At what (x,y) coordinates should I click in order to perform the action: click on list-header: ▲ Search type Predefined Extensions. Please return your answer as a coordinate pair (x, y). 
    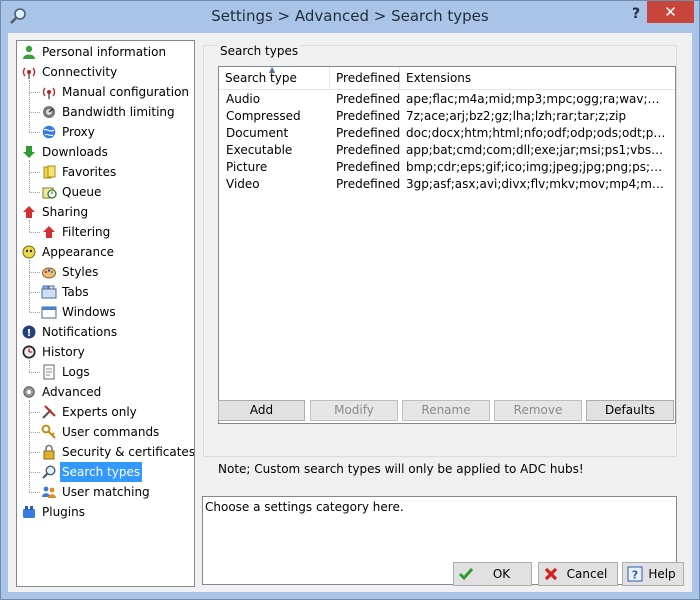
    Looking at the image, I should click on (447, 78).